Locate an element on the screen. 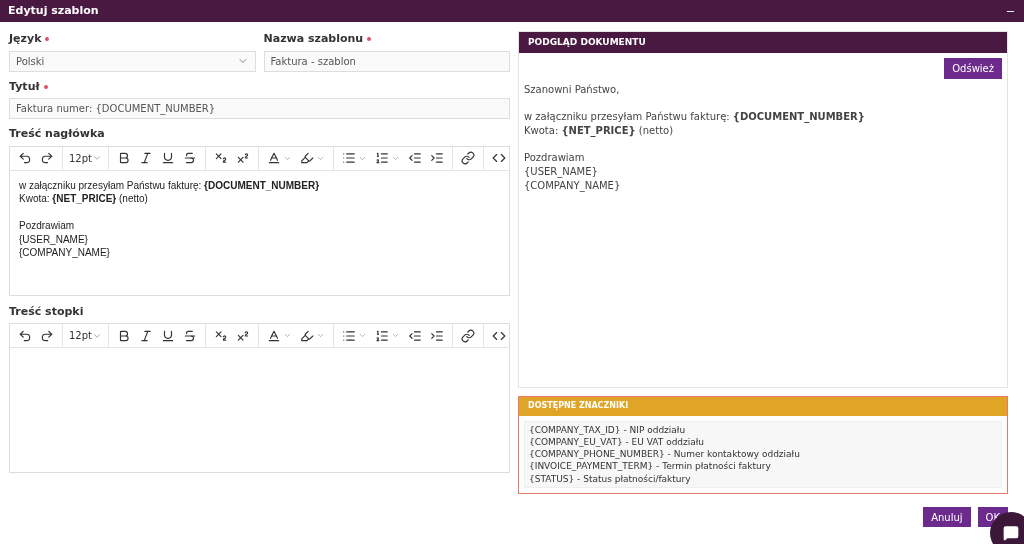 The image size is (1024, 544). field-label: Treść nagłówka is located at coordinates (57, 134).